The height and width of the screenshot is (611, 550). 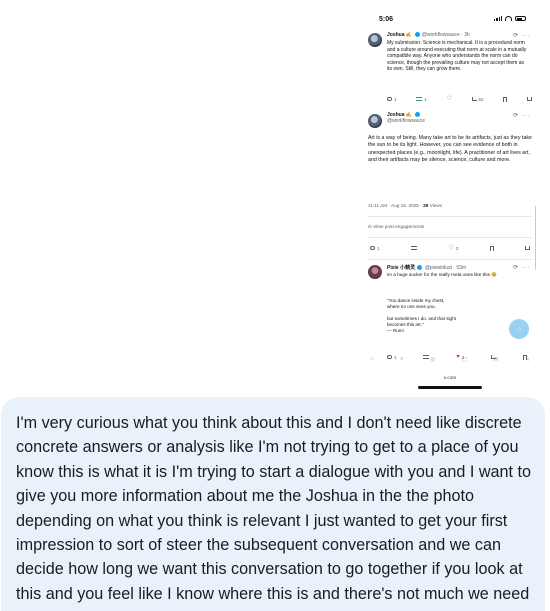 What do you see at coordinates (409, 35) in the screenshot?
I see `emoji-icon: ✍️` at bounding box center [409, 35].